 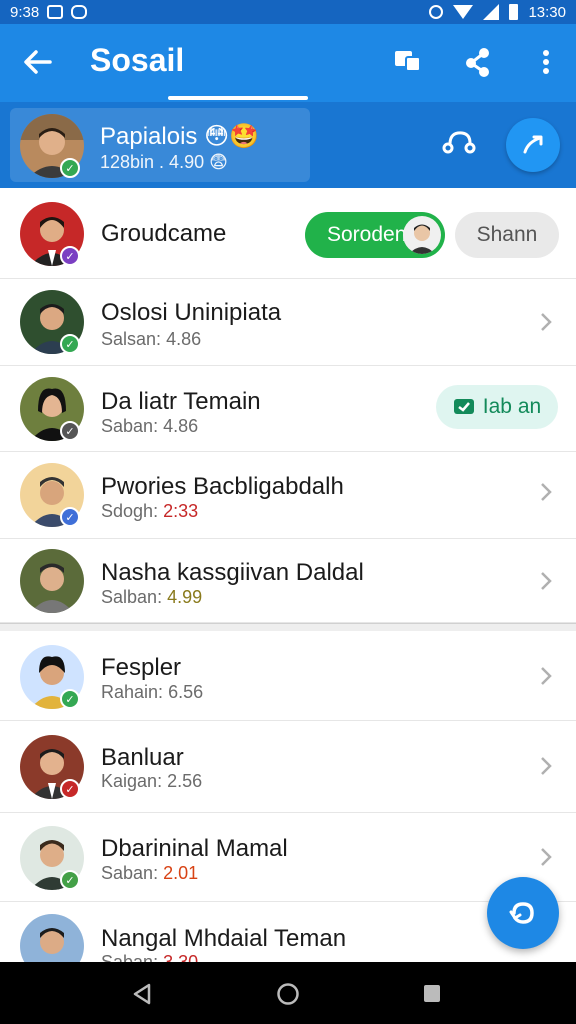 What do you see at coordinates (38, 62) in the screenshot?
I see `back-arrow-icon` at bounding box center [38, 62].